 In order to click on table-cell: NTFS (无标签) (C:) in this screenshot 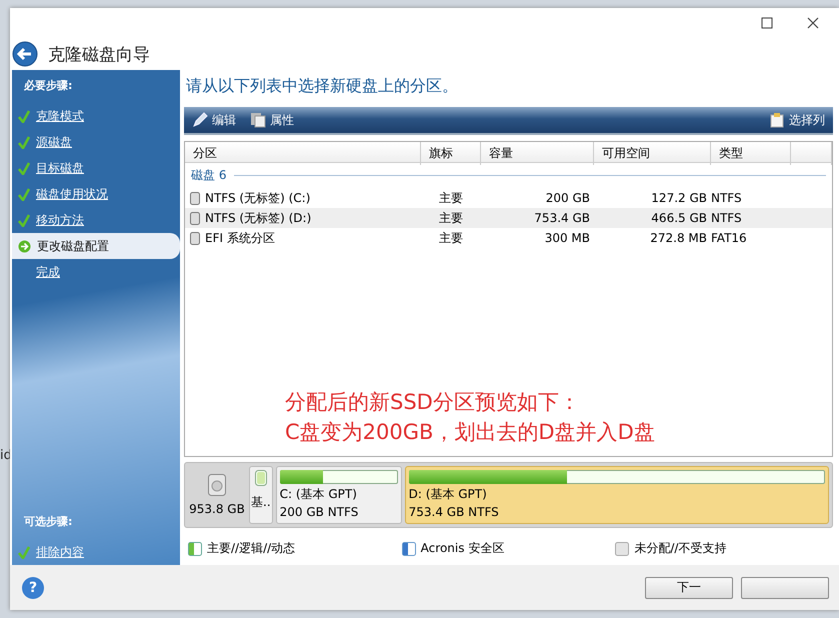, I will do `click(257, 198)`.